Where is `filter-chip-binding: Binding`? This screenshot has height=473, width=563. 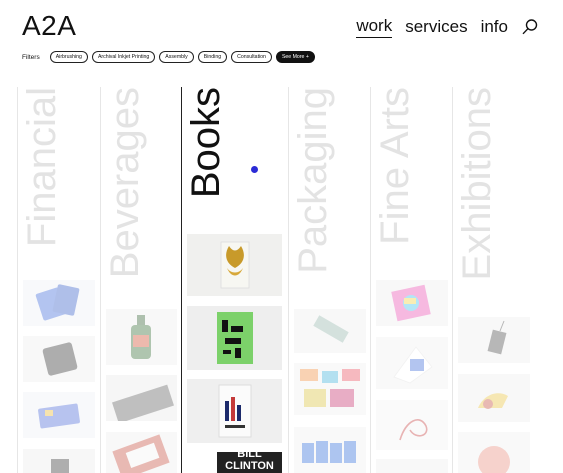 filter-chip-binding: Binding is located at coordinates (212, 57).